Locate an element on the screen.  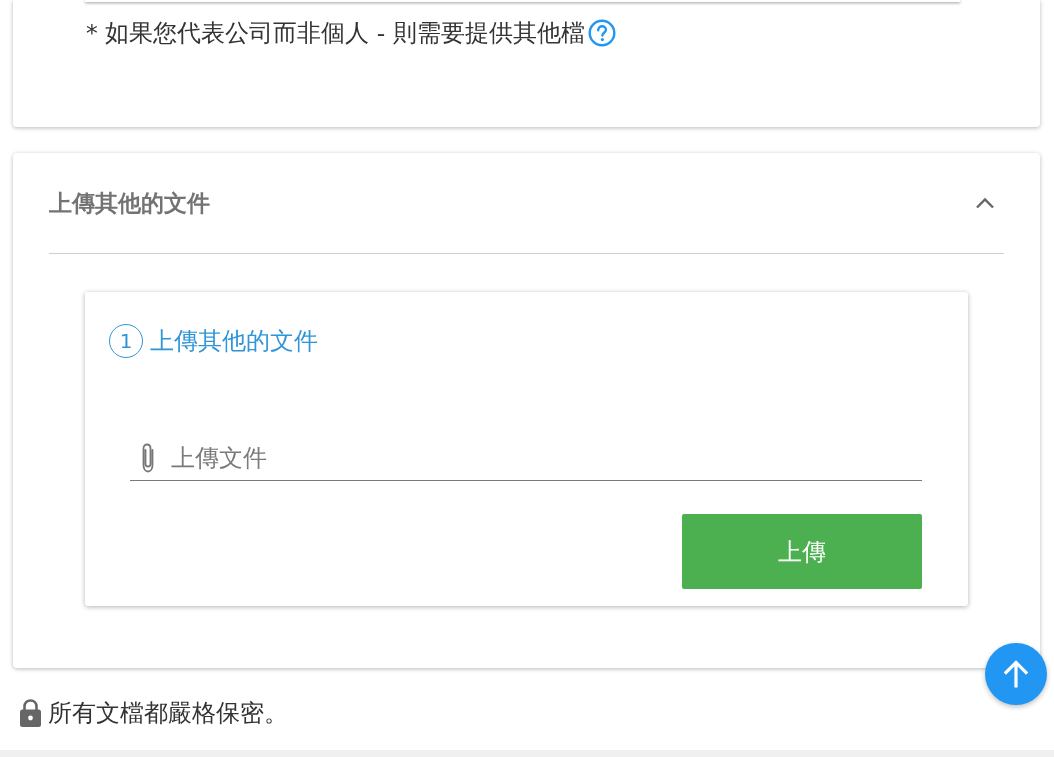
arrow-up-icon is located at coordinates (1016, 674).